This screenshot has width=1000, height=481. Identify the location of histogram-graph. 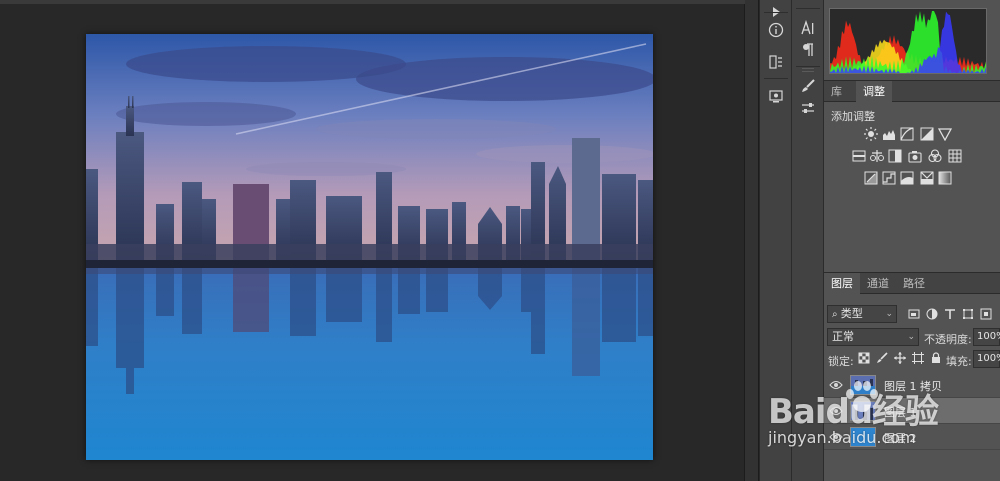
(908, 41).